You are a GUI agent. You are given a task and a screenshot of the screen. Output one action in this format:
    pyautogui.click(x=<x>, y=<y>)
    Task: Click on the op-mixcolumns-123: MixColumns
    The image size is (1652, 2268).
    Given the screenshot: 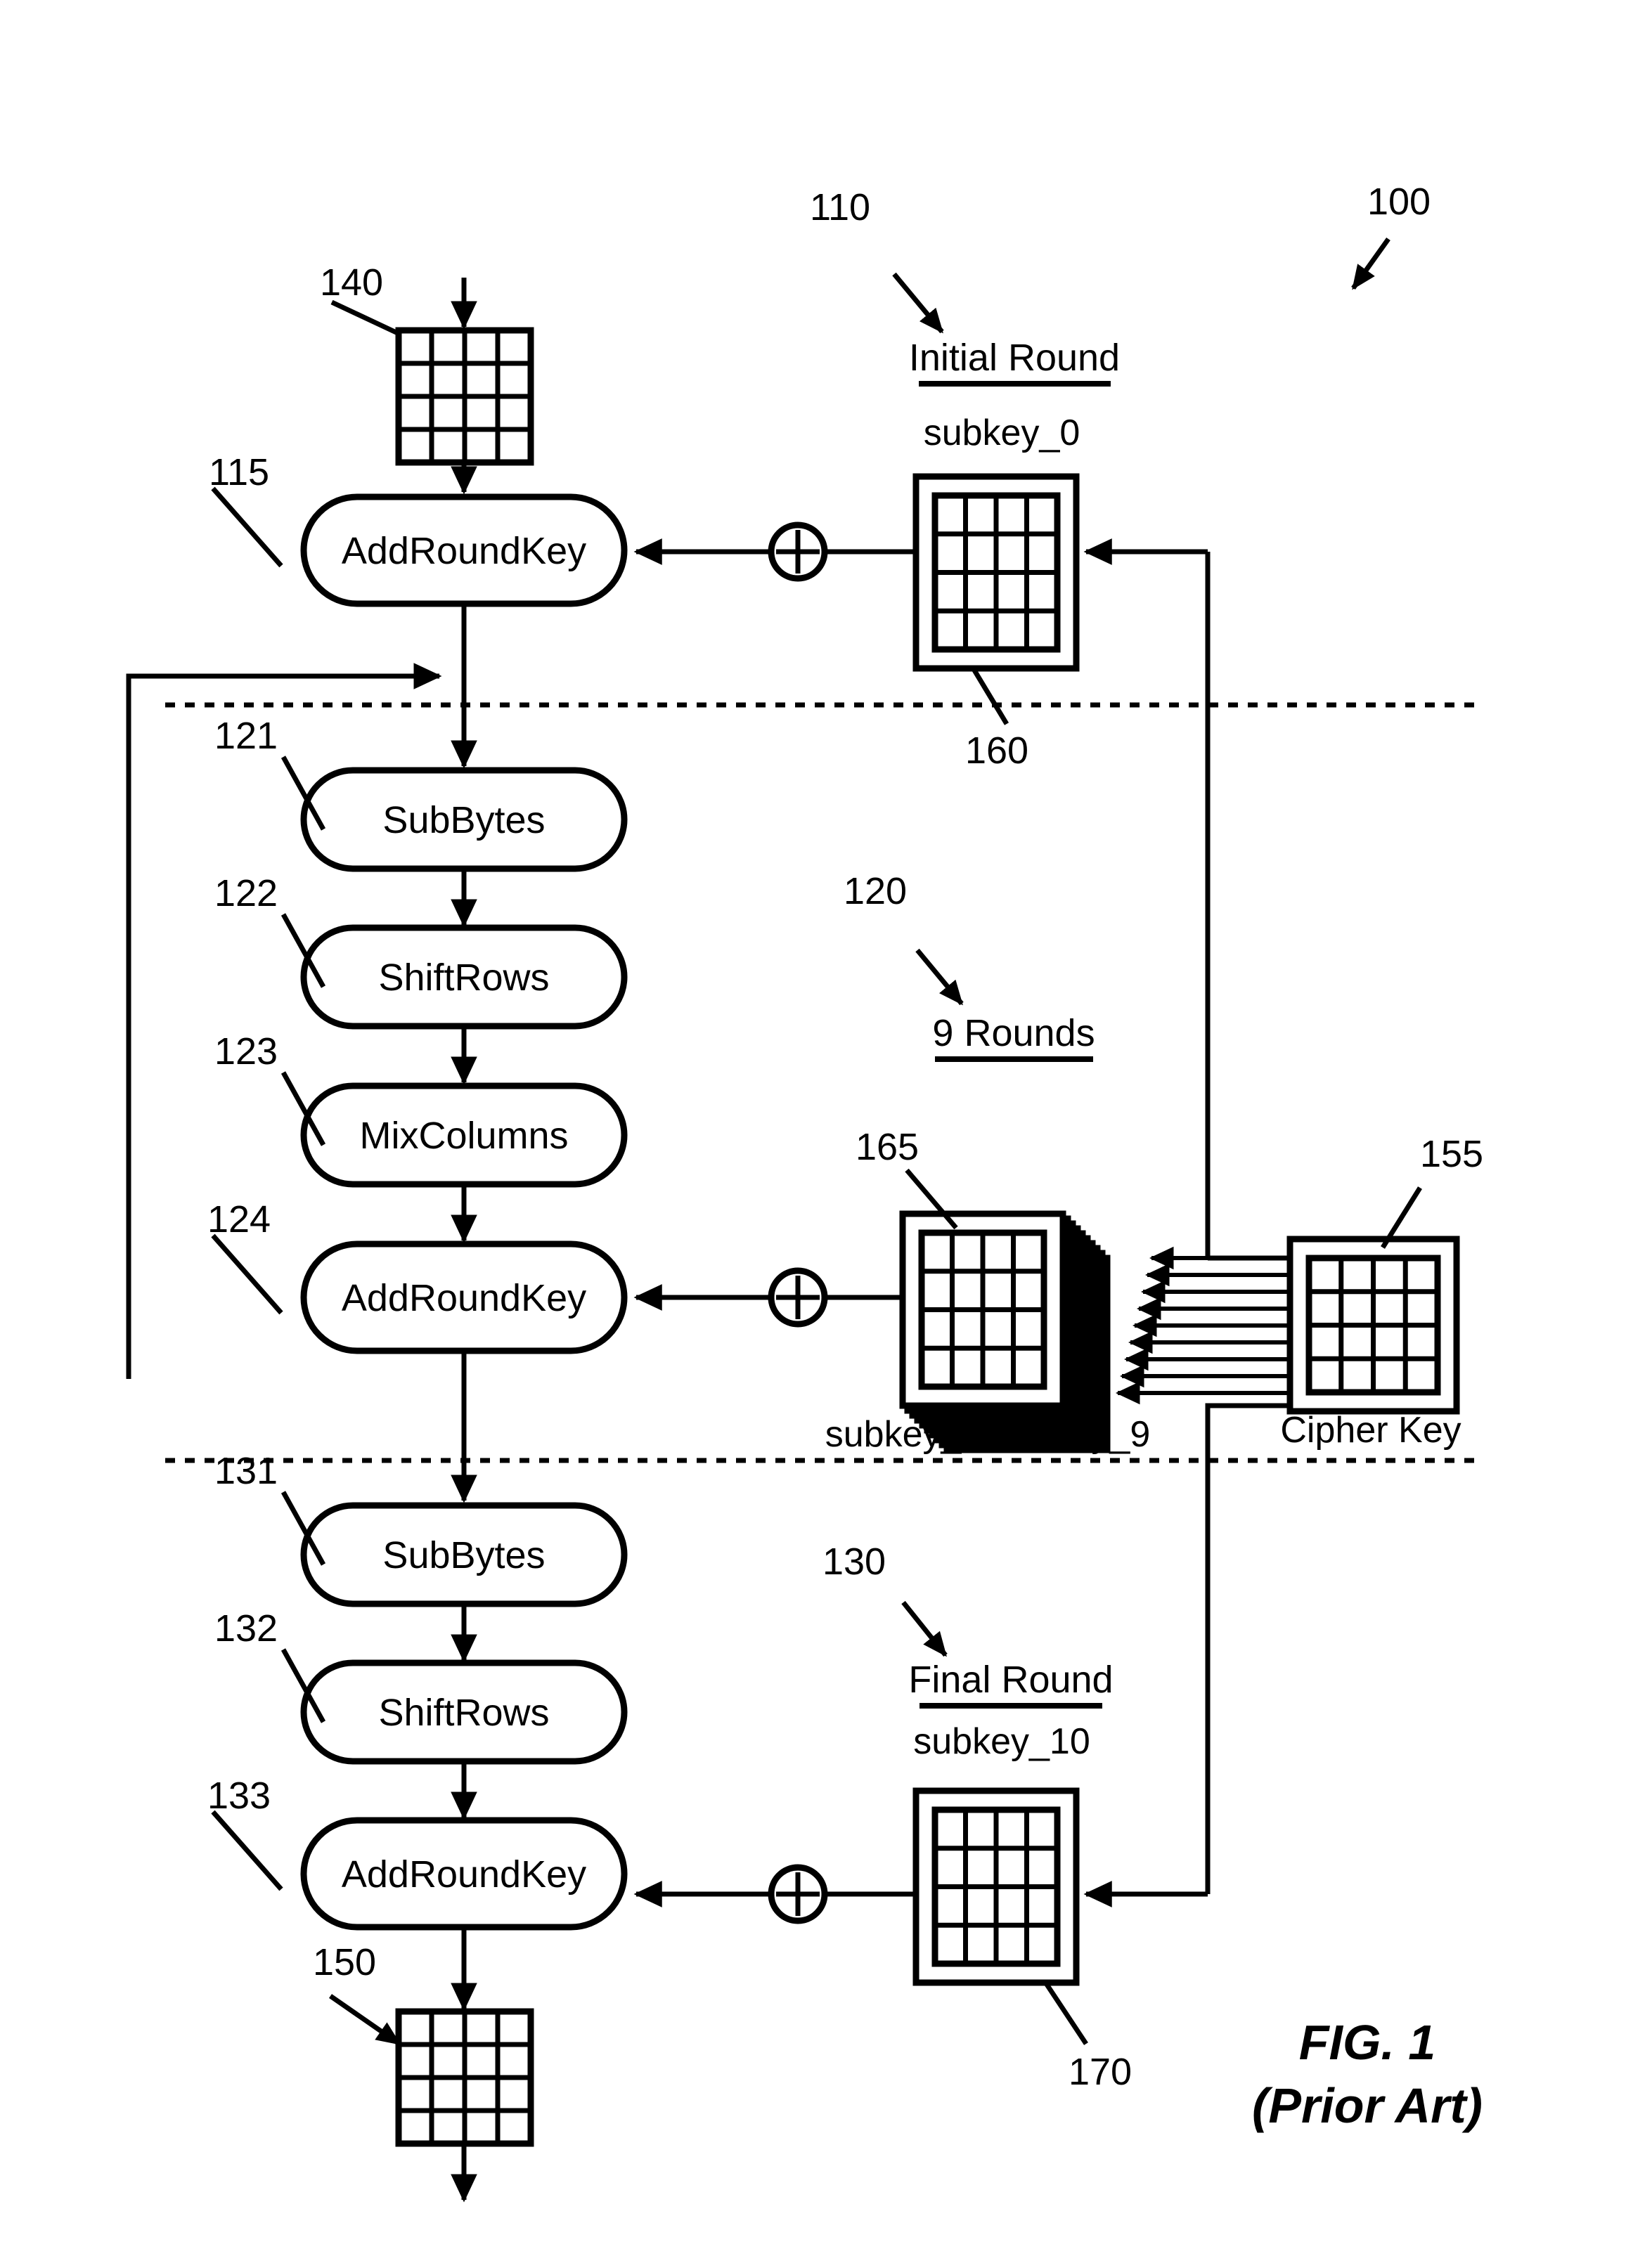 What is the action you would take?
    pyautogui.click(x=464, y=1135)
    